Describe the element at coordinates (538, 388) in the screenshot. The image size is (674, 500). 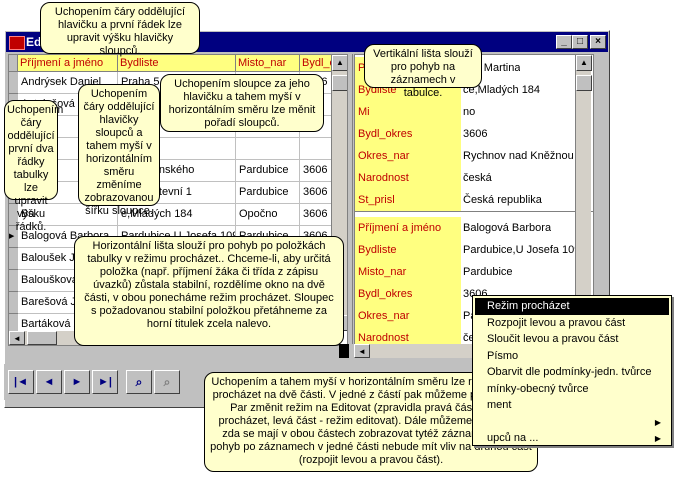
I see `menu-item-label: mínky-obecný tvůrce` at that location.